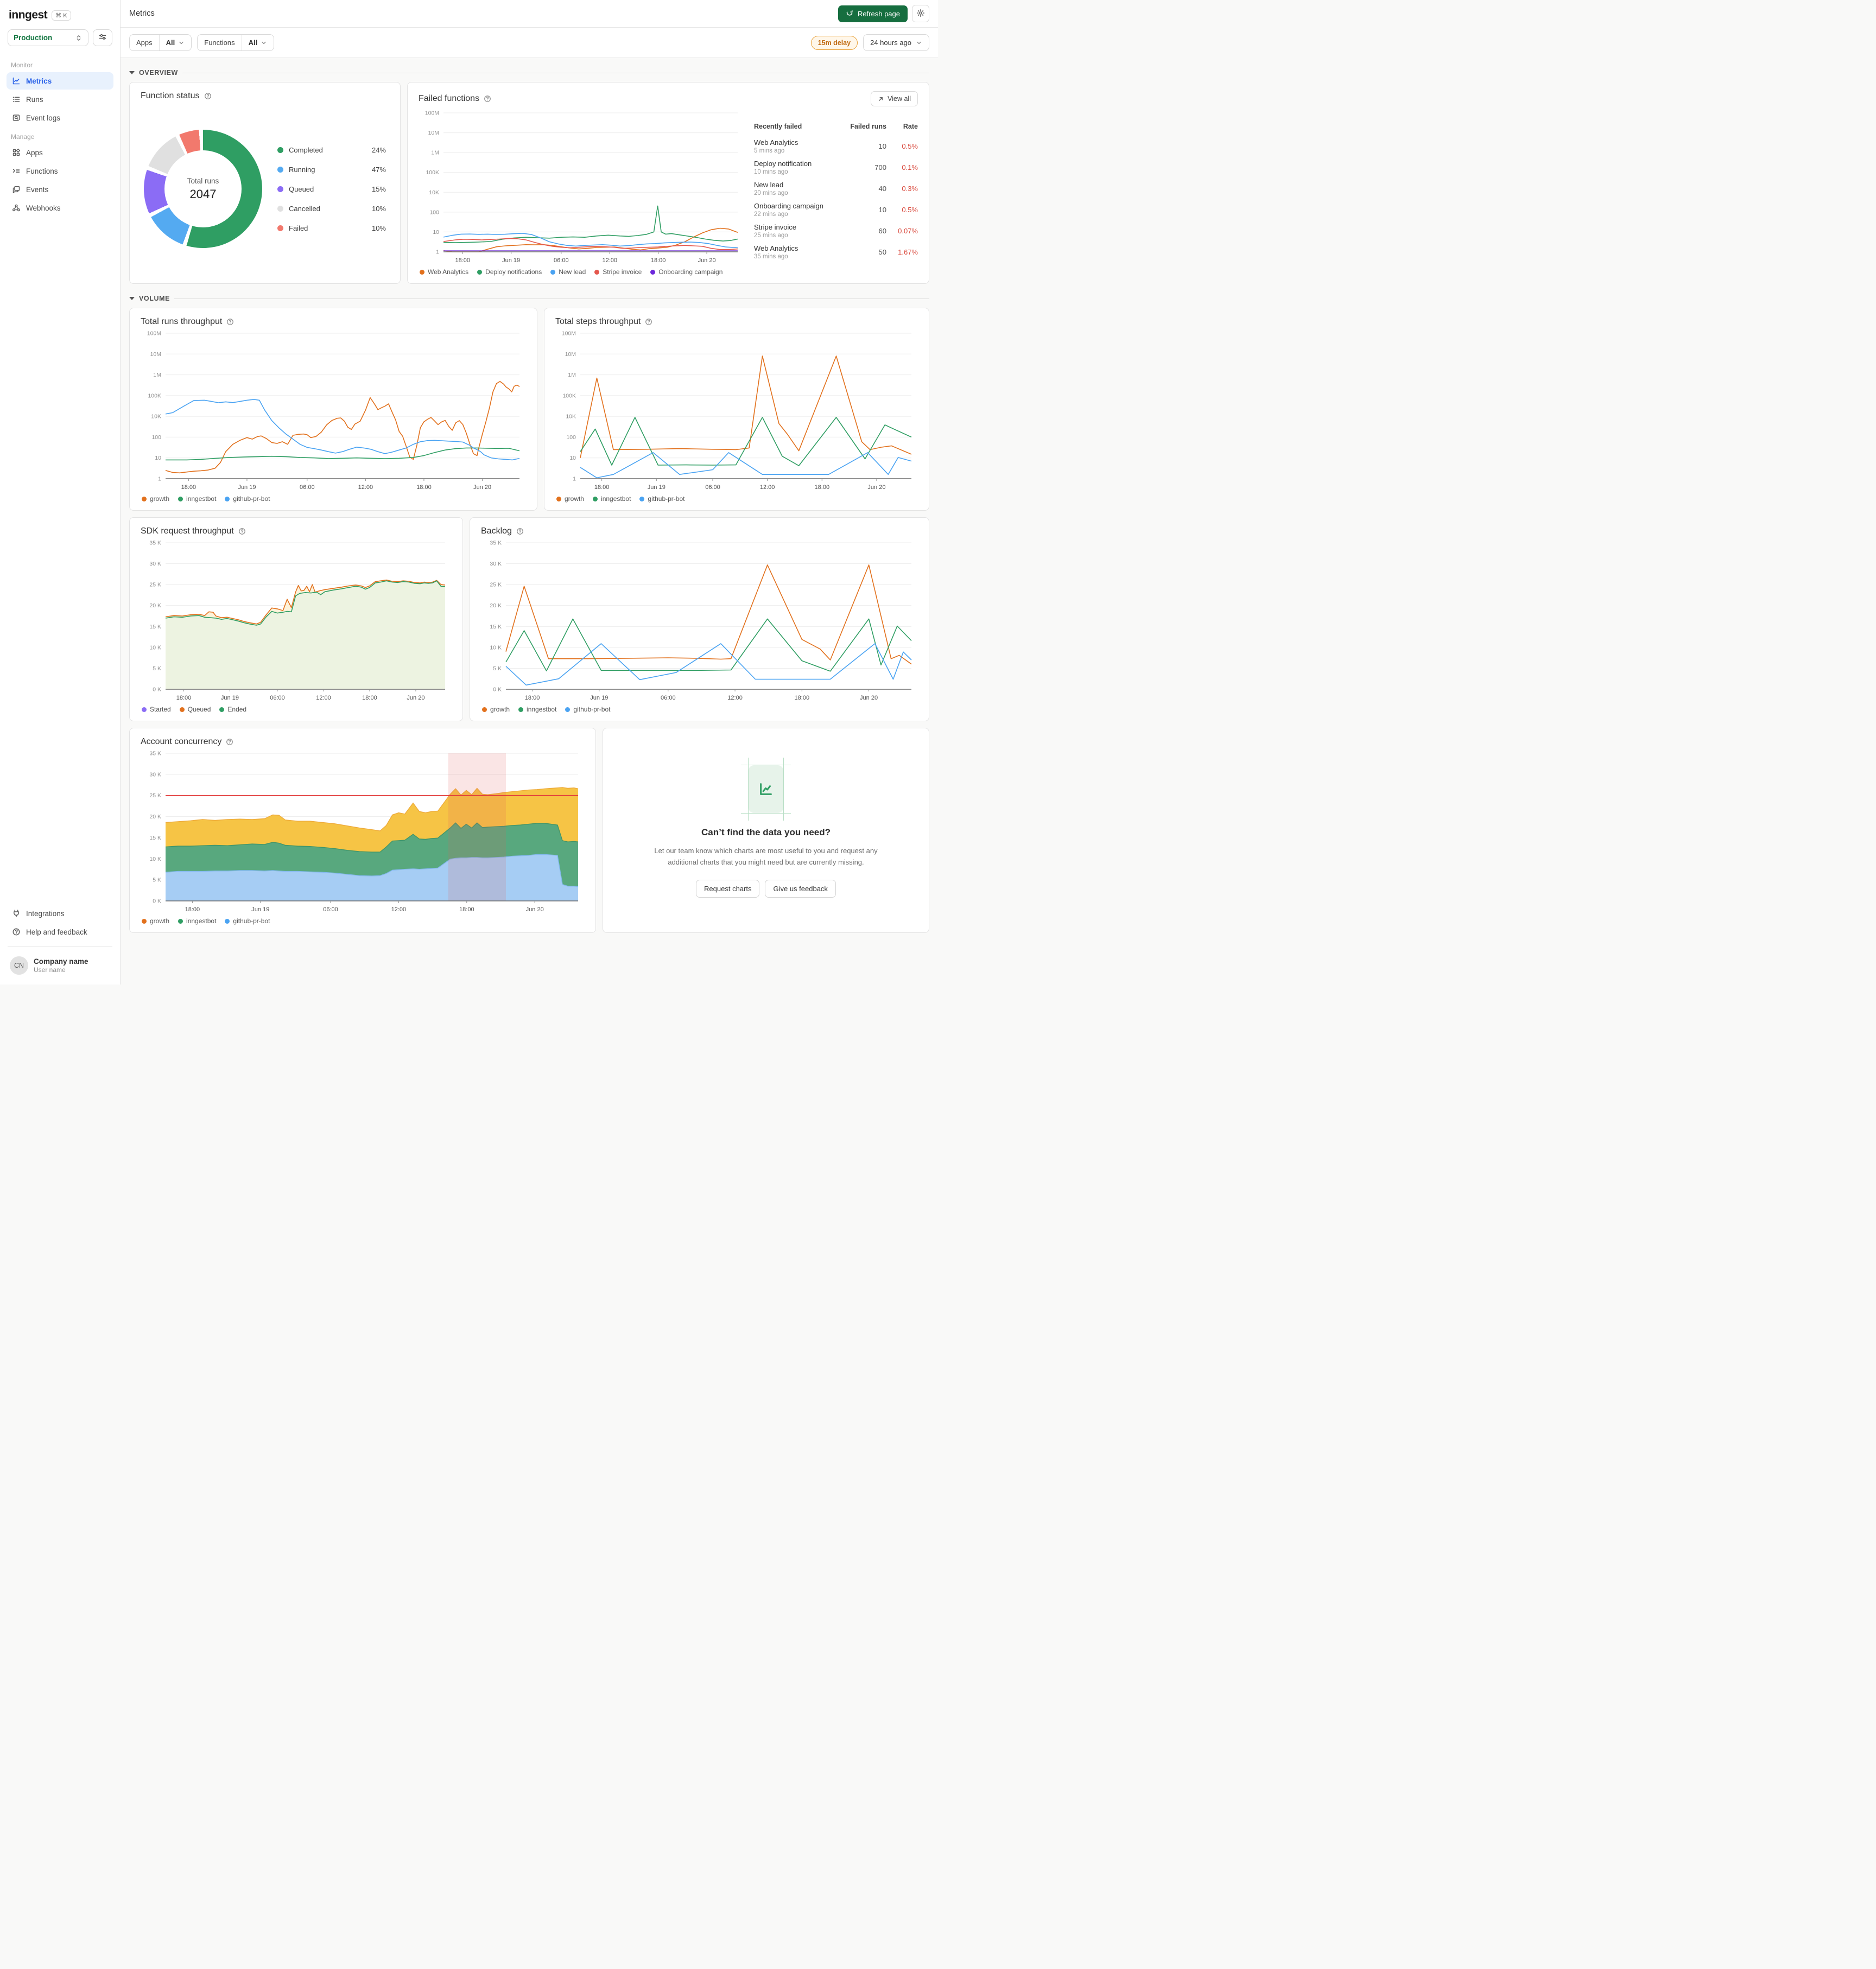 This screenshot has width=1876, height=1969. What do you see at coordinates (331, 209) in the screenshot?
I see `status-legend-item: Cancelled 10%` at bounding box center [331, 209].